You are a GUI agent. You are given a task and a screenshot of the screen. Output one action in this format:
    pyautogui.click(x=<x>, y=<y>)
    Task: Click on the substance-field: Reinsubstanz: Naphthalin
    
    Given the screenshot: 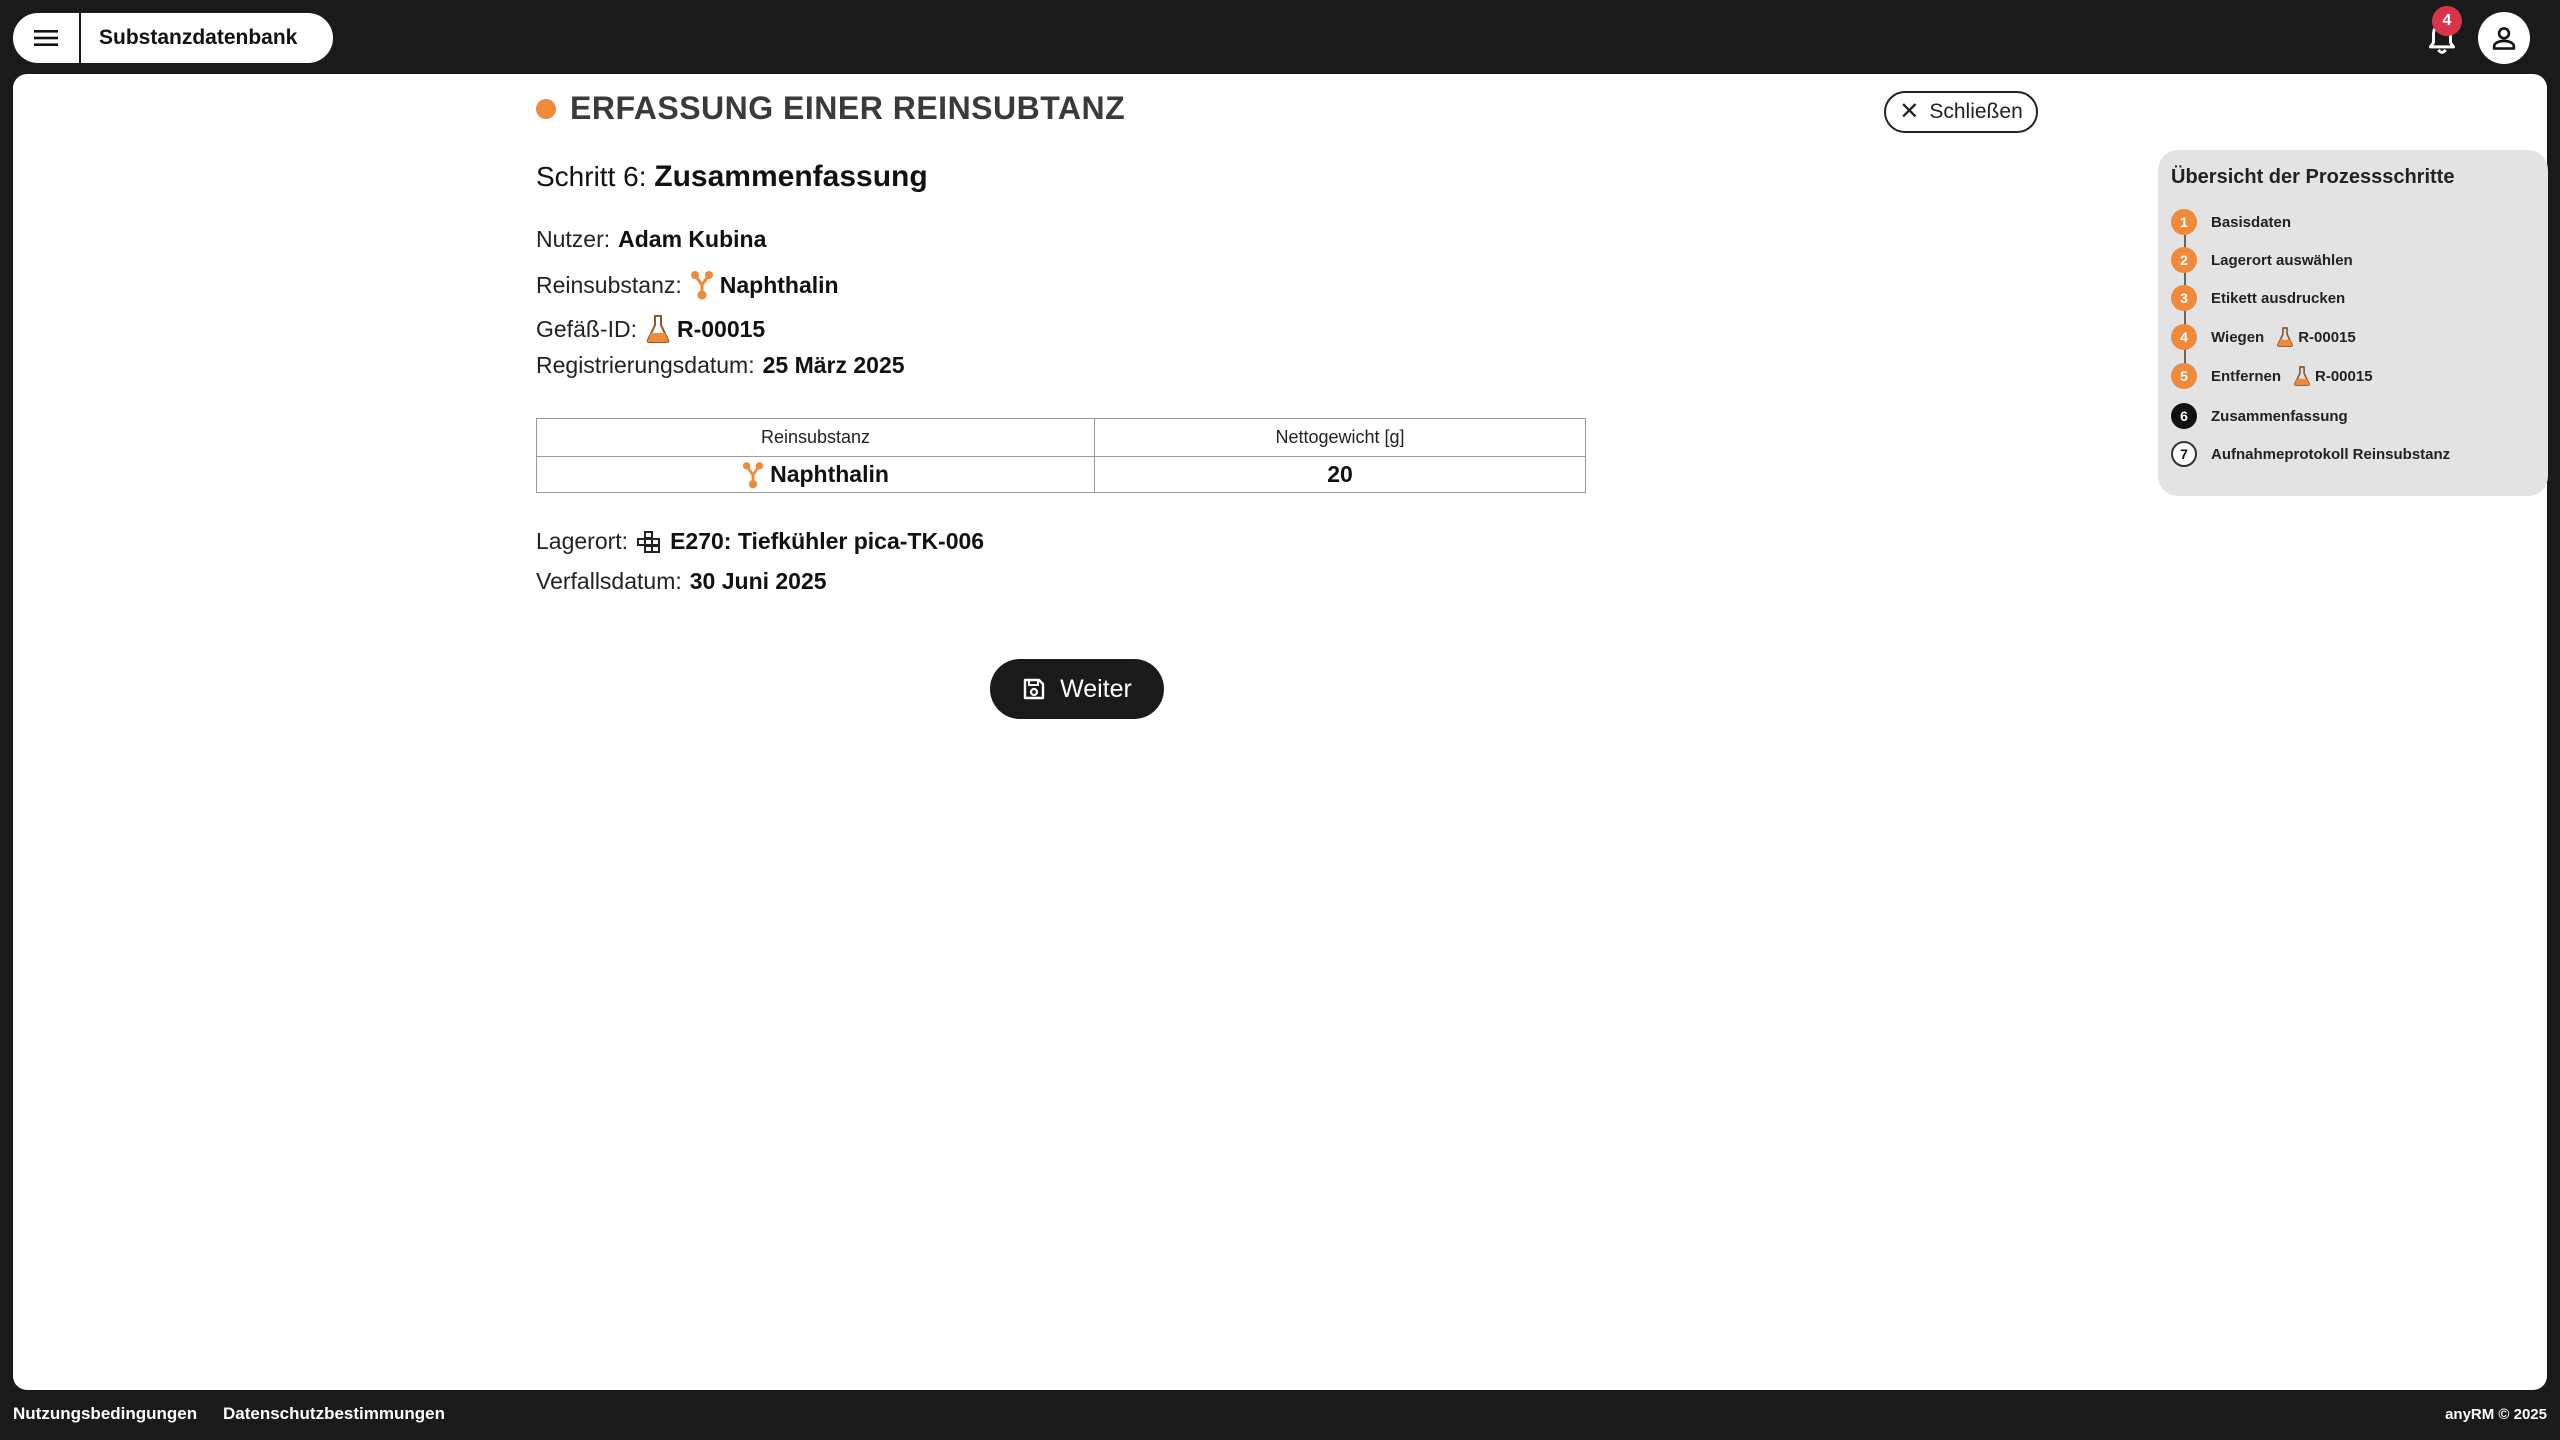 What is the action you would take?
    pyautogui.click(x=687, y=285)
    